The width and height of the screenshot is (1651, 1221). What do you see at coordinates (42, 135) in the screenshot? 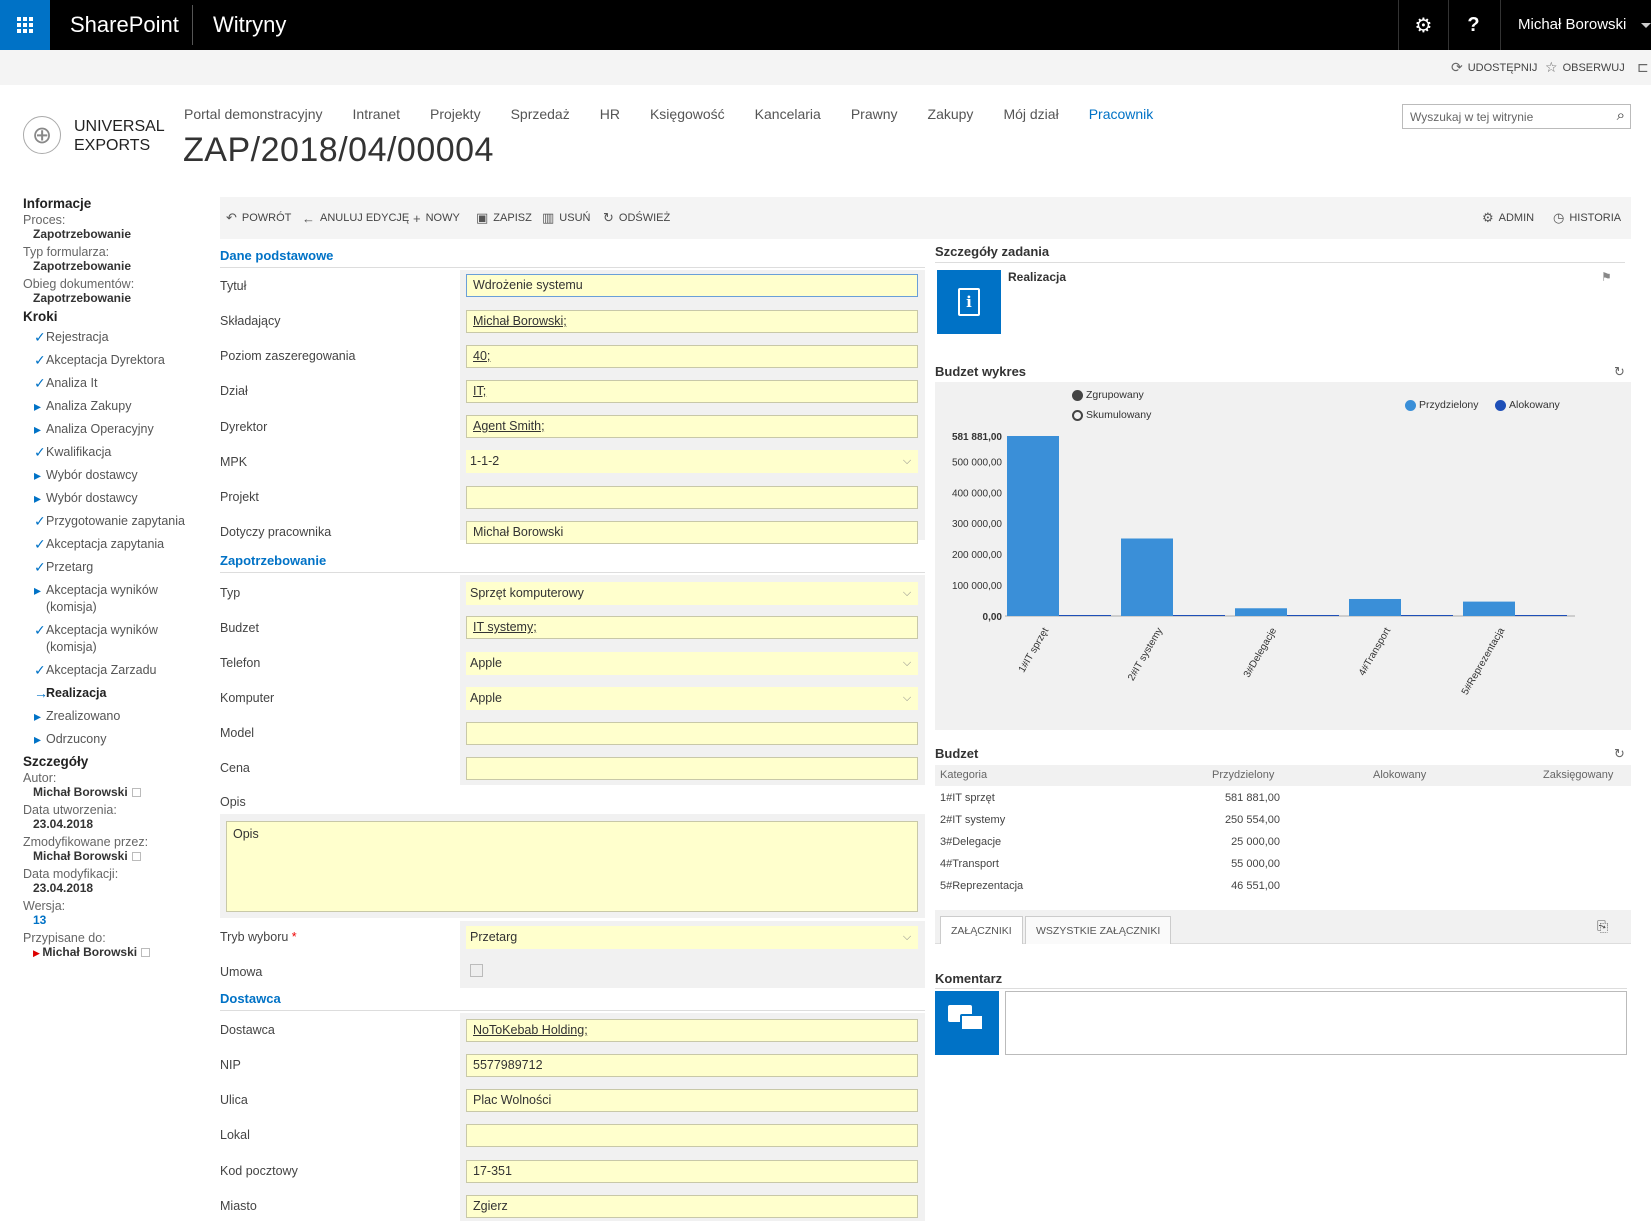
I see `globe-logo-icon: ⊕` at bounding box center [42, 135].